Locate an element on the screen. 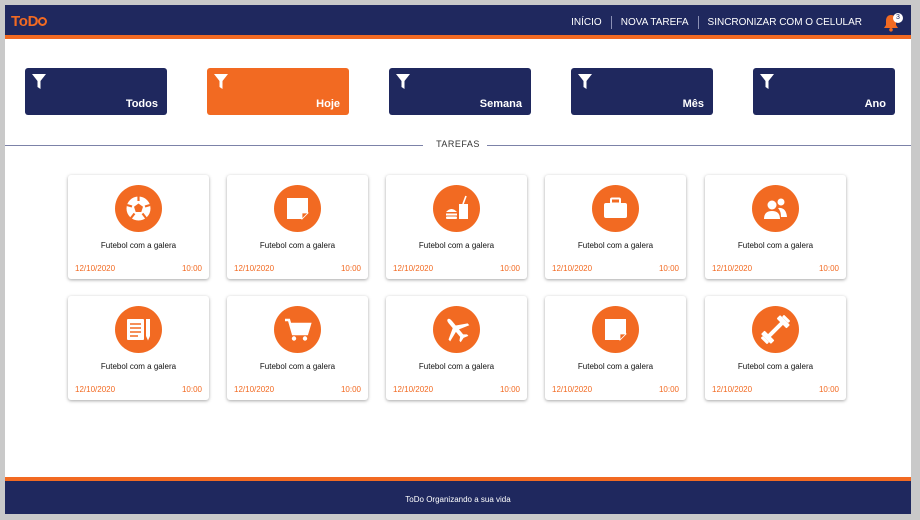  nav-sincronizar: SINCRONIZAR COM O CELULAR is located at coordinates (784, 22).